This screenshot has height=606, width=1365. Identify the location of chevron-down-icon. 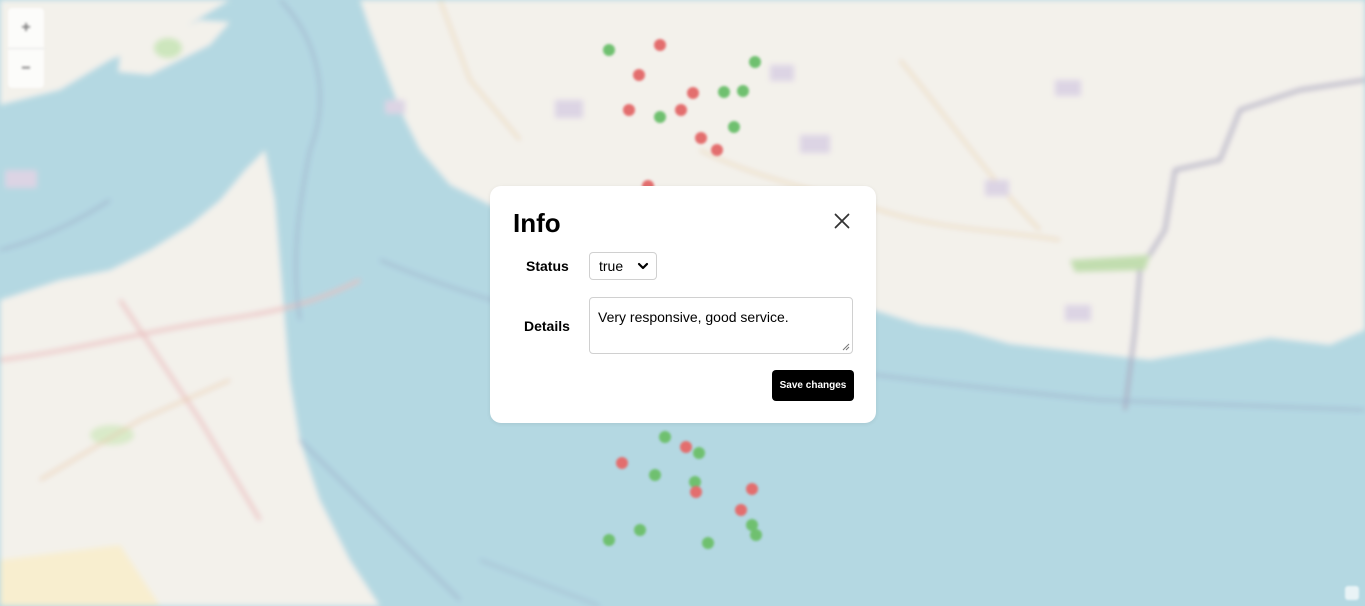
(643, 266).